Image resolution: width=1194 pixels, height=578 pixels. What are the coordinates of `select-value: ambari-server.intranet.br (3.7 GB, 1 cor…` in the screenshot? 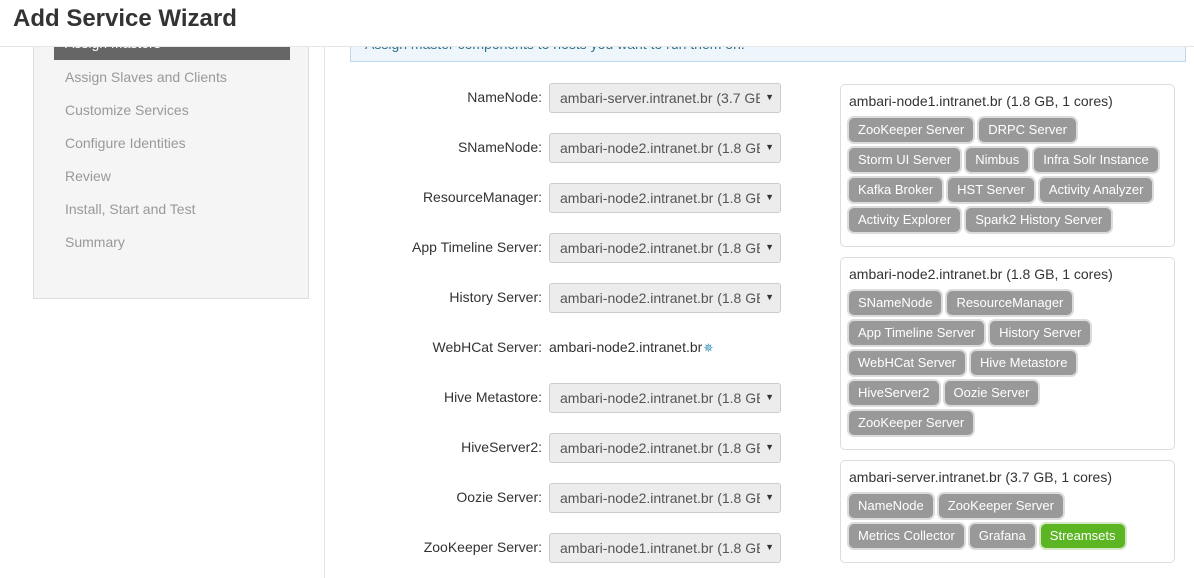 It's located at (660, 98).